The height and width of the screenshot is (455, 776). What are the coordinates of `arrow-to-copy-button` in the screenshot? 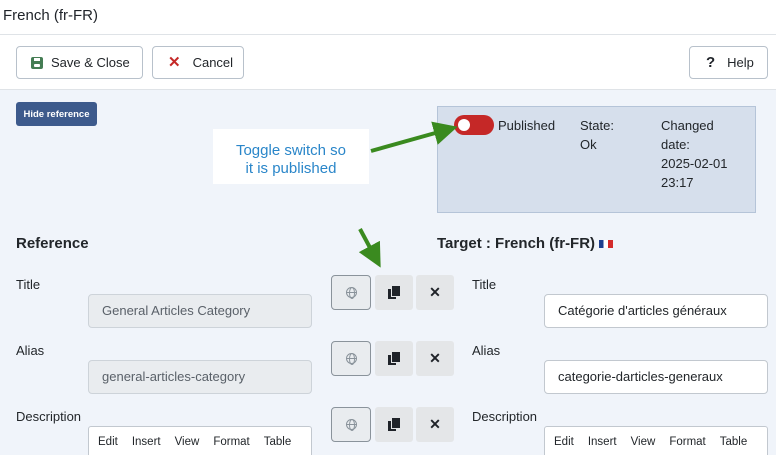 It's located at (369, 248).